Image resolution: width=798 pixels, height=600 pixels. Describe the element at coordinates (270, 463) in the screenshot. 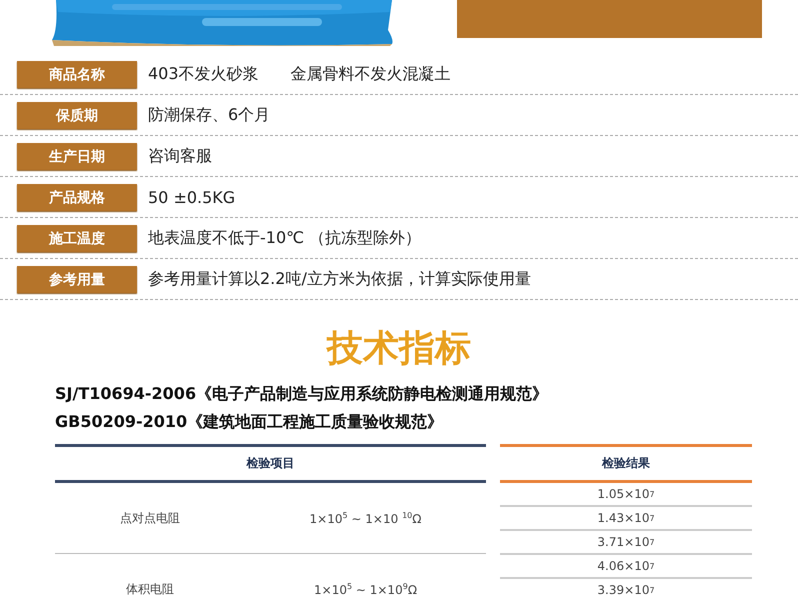

I see `column-header: 检验项目` at that location.